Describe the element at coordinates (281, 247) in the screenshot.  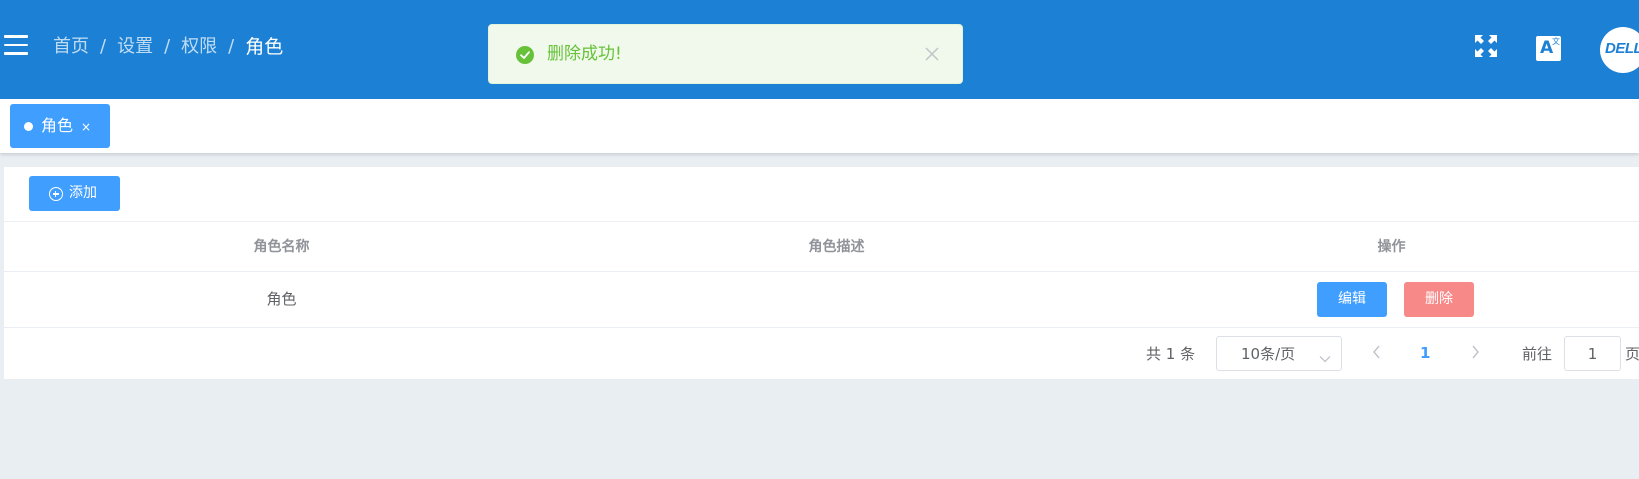
I see `column-header-name: 角色名称` at that location.